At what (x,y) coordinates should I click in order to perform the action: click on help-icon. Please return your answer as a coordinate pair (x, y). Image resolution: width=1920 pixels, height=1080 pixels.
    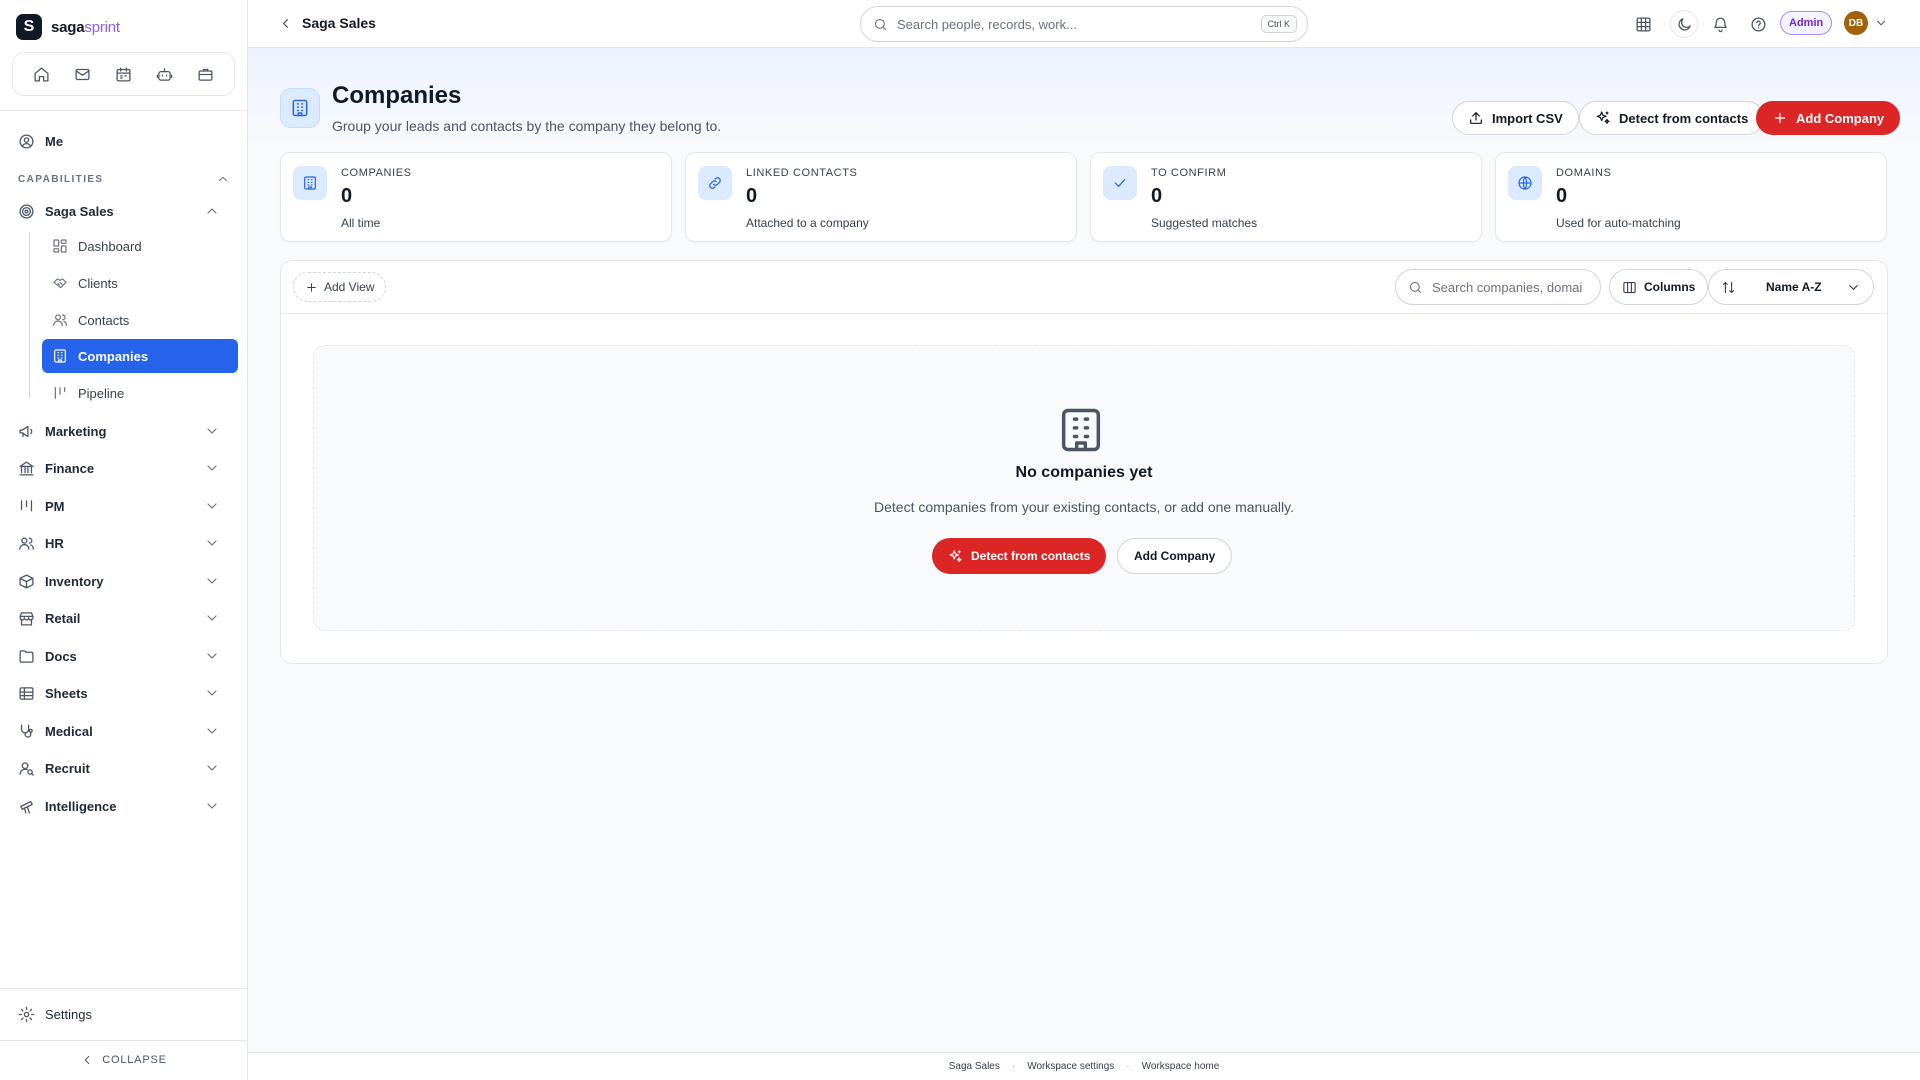
    Looking at the image, I should click on (1758, 24).